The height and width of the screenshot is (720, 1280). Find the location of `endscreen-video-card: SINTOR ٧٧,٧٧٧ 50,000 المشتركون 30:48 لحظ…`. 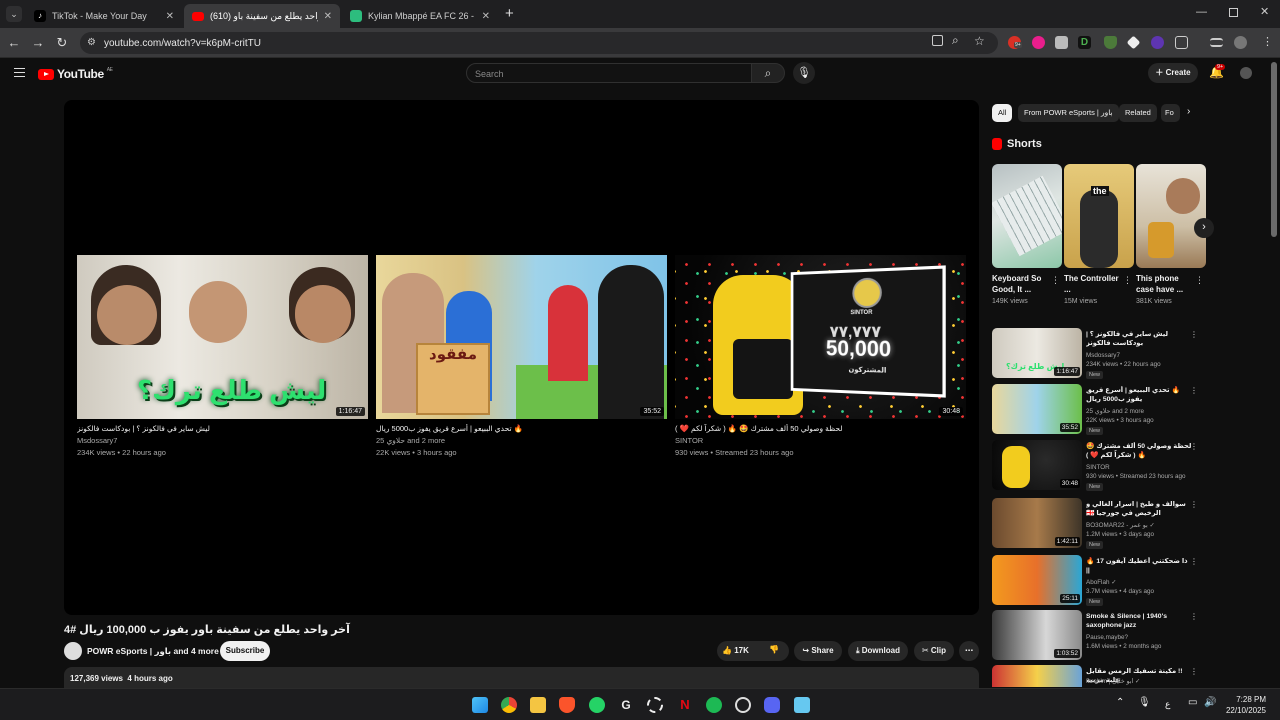

endscreen-video-card: SINTOR ٧٧,٧٧٧ 50,000 المشتركون 30:48 لحظ… is located at coordinates (820, 356).